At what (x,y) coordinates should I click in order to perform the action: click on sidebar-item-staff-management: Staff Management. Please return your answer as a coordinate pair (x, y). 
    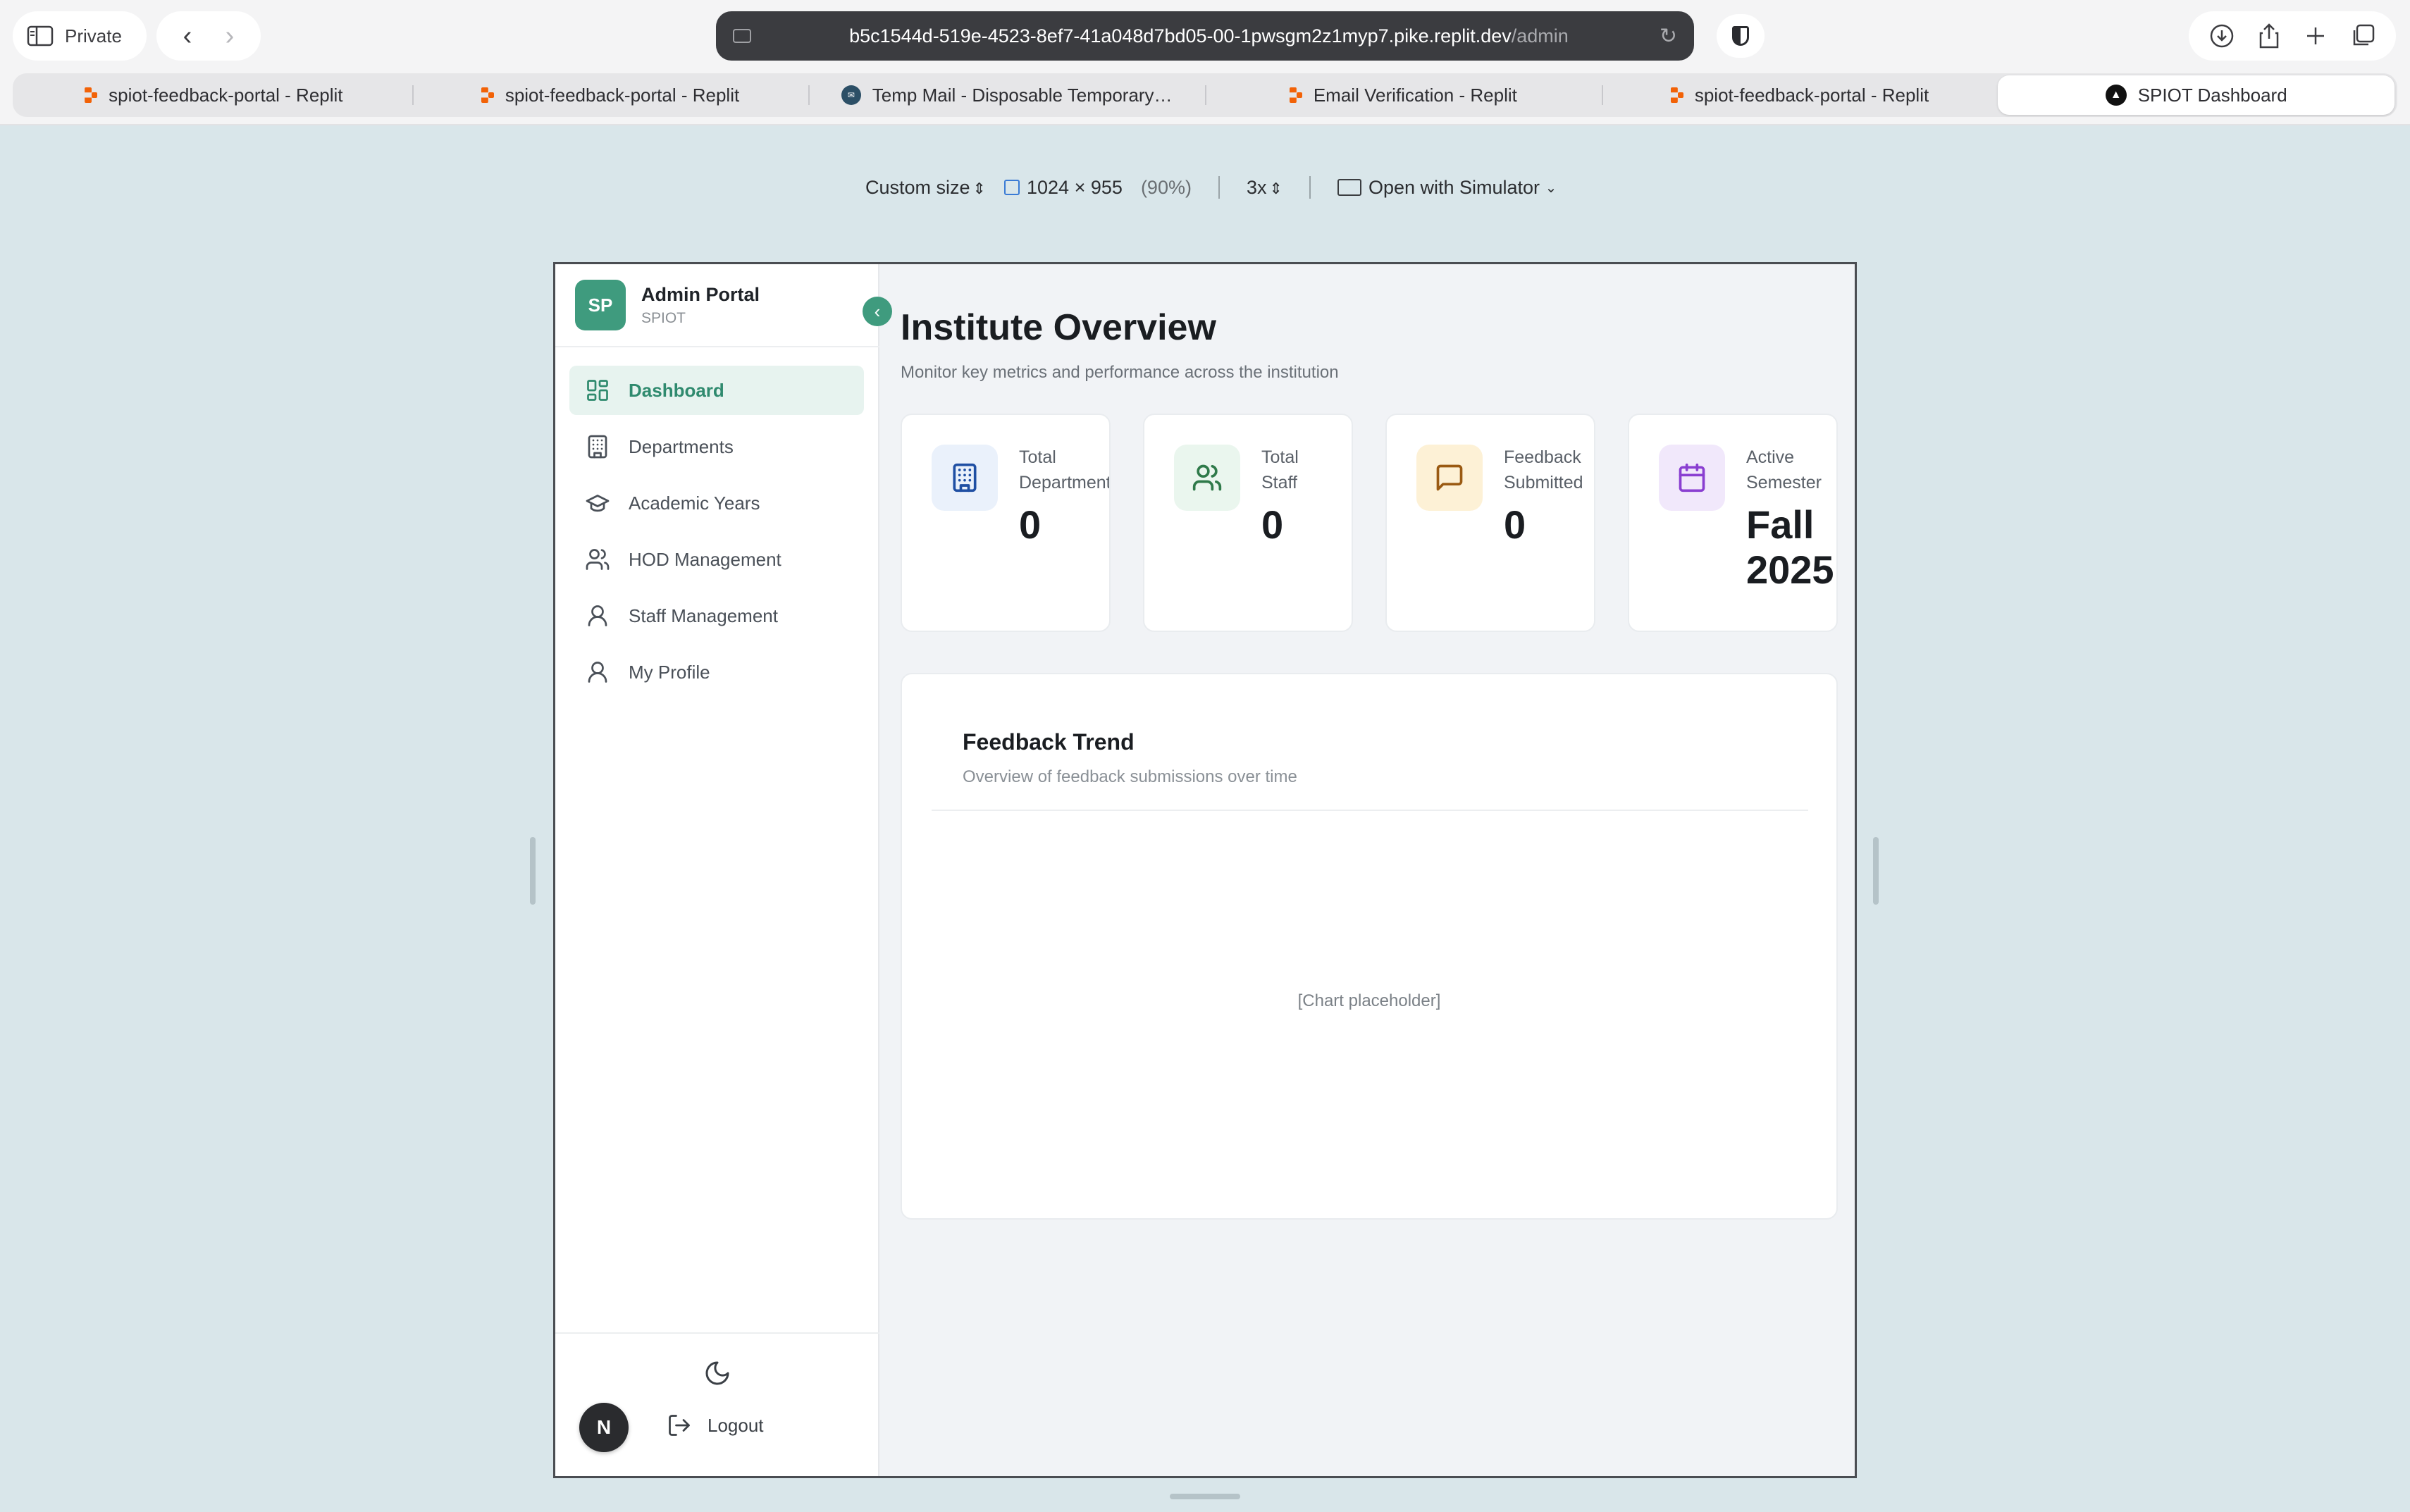
    Looking at the image, I should click on (717, 615).